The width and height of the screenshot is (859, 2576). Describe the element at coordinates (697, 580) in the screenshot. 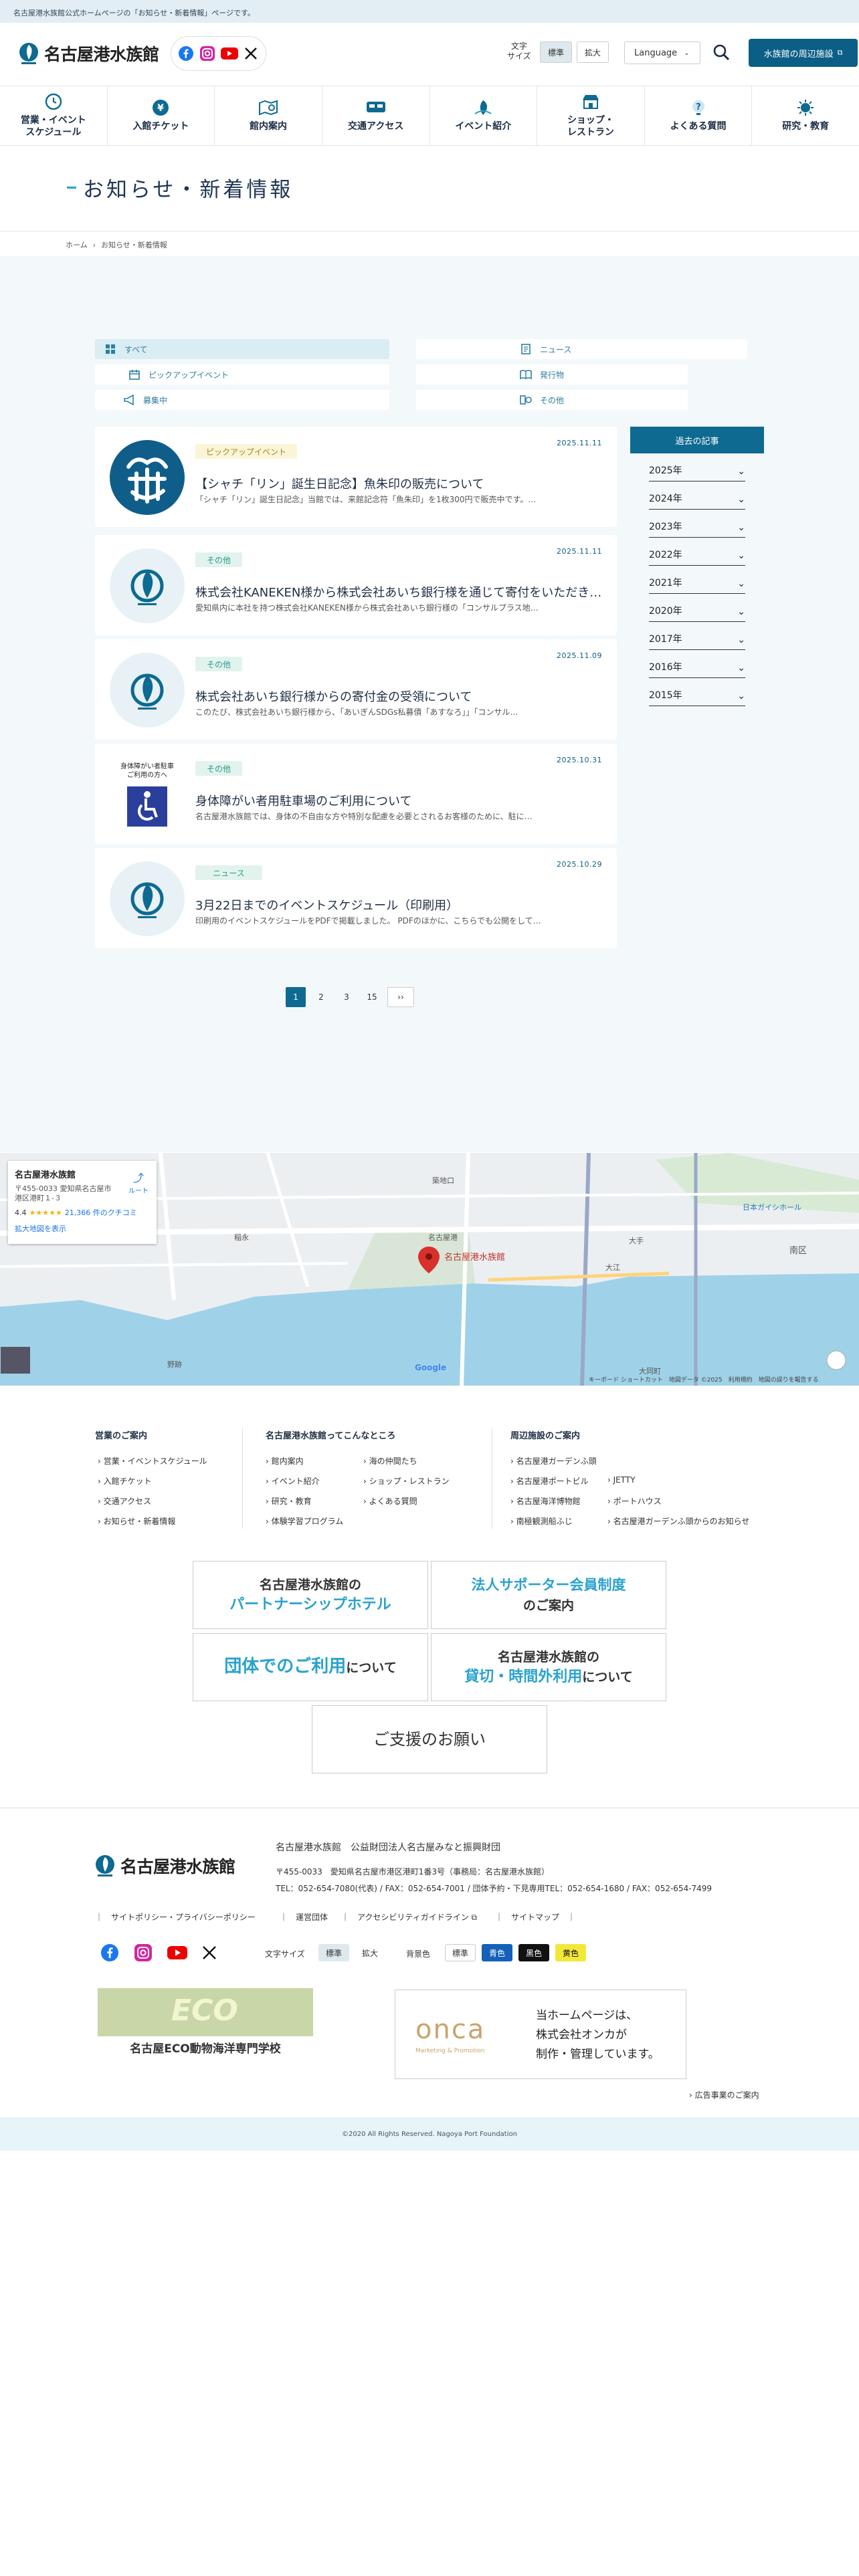

I see `archive-year-2021: 2021年 ⌄` at that location.